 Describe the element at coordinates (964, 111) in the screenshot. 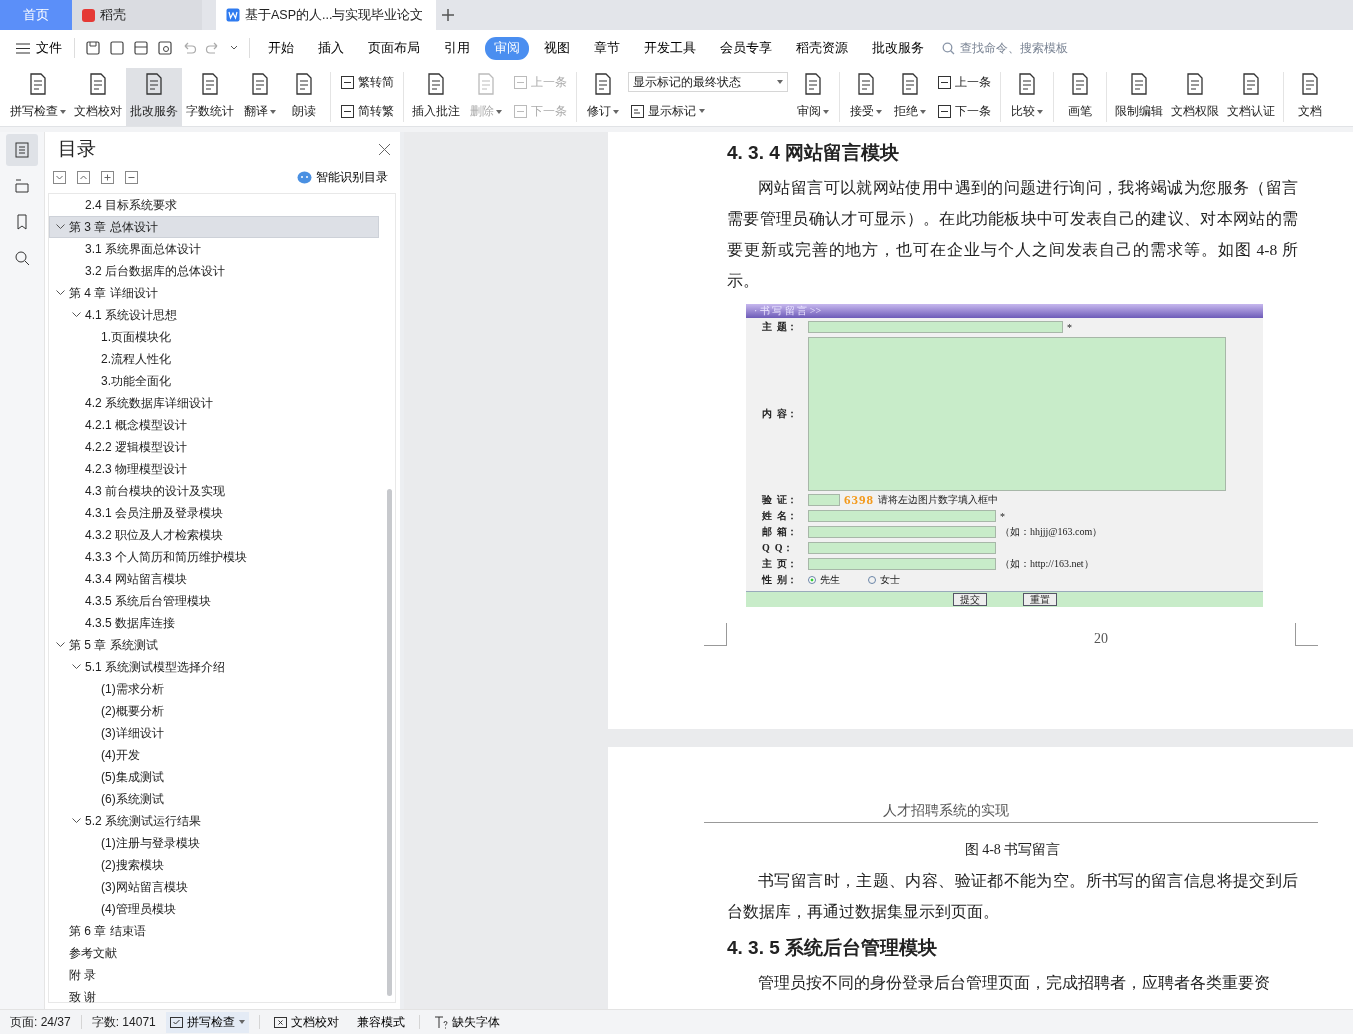

I see `ribbon-small-button: 下一条` at that location.